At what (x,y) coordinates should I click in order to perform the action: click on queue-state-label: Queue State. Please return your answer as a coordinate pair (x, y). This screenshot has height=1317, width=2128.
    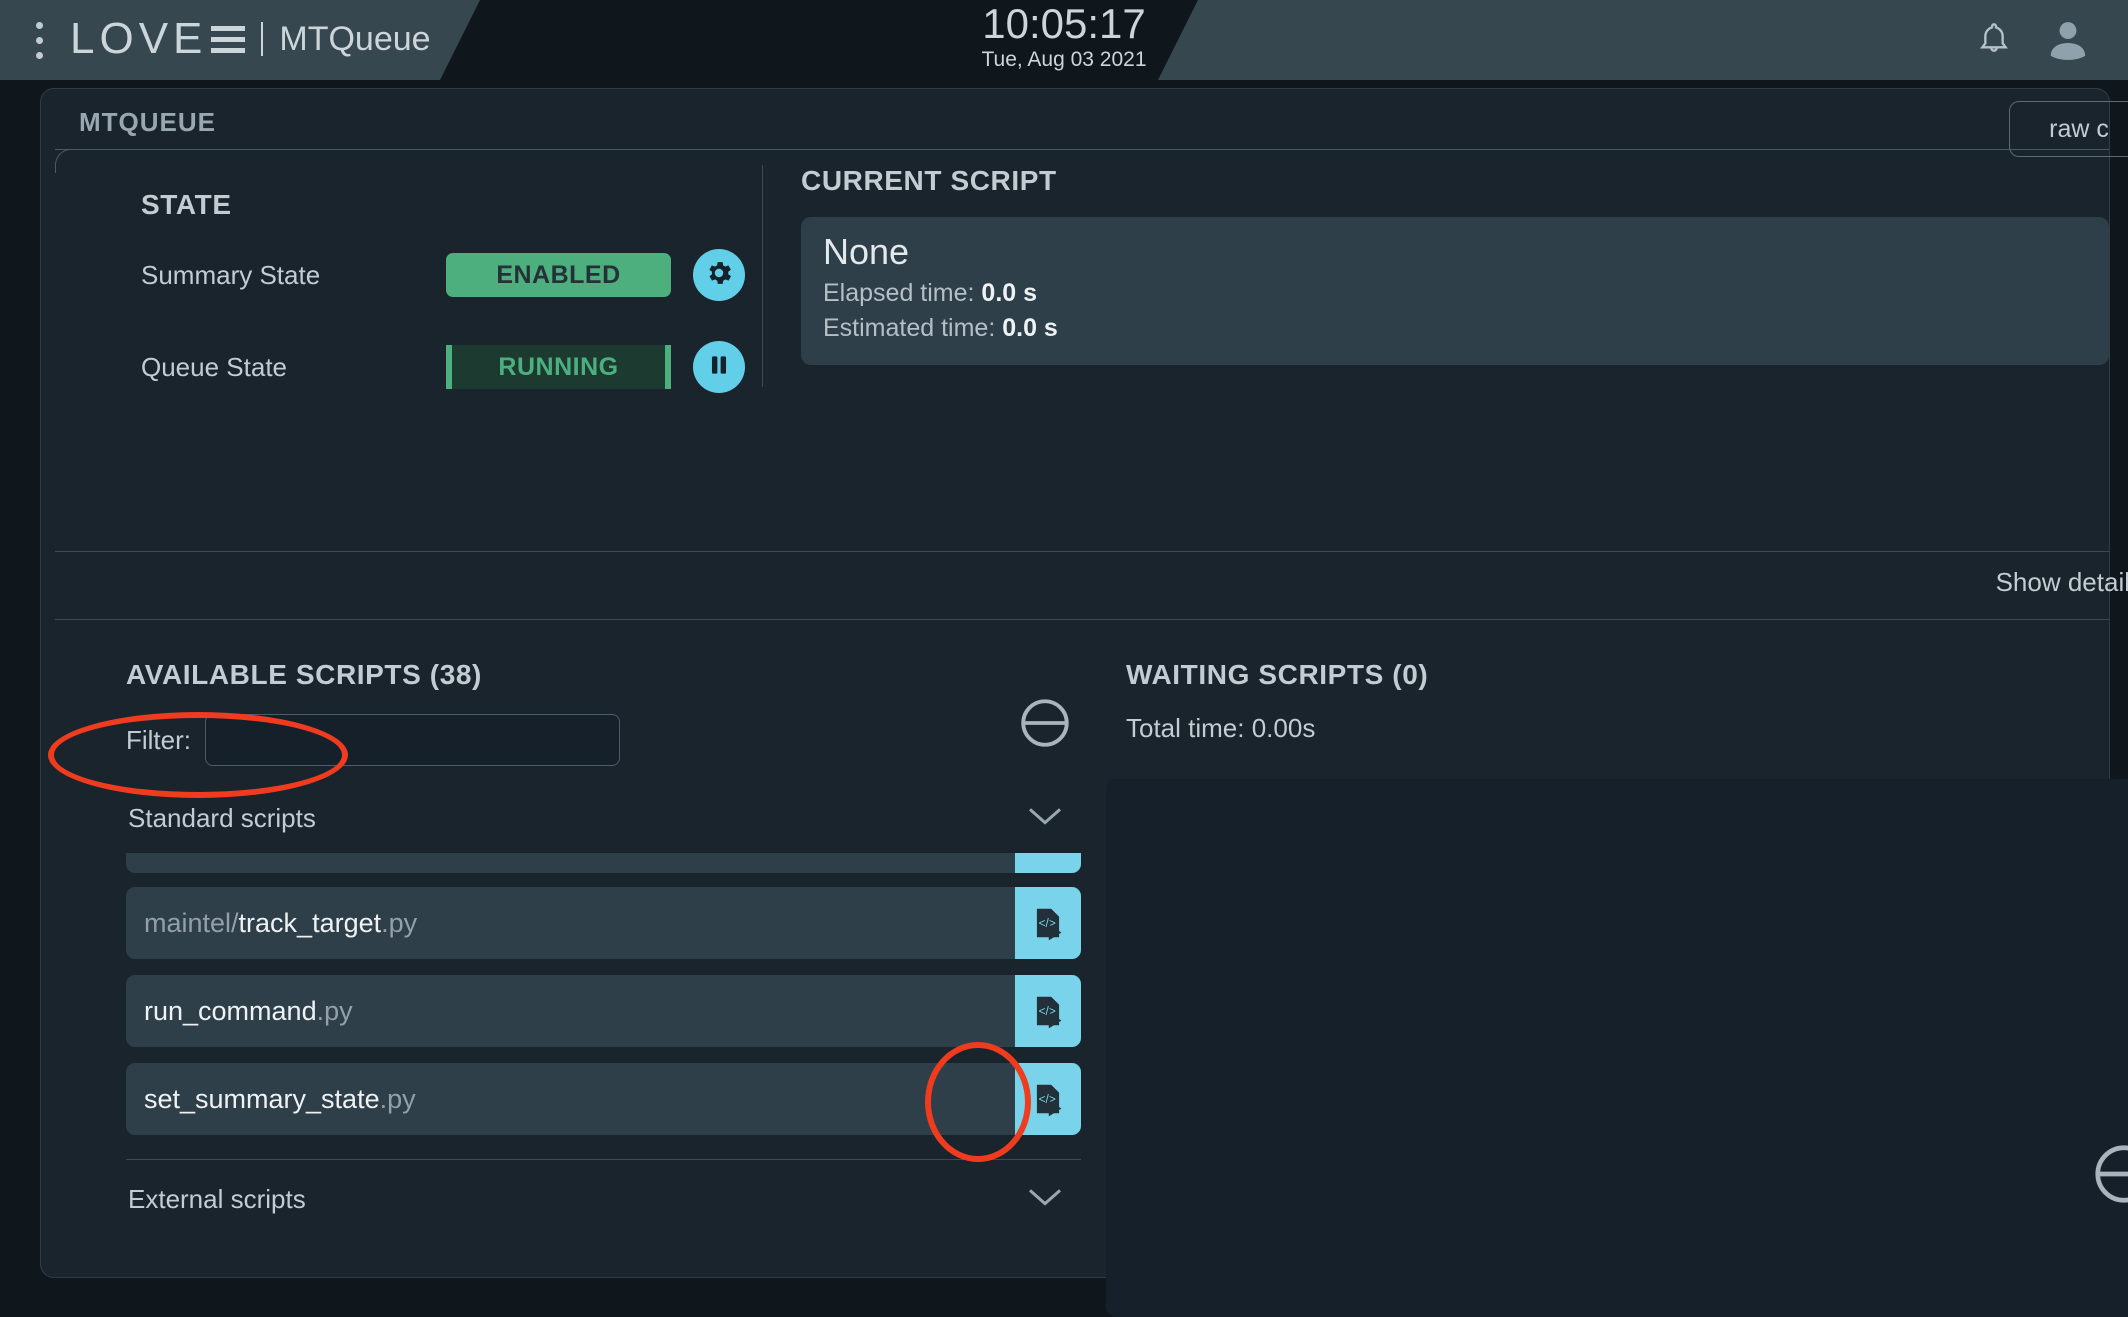
    Looking at the image, I should click on (214, 366).